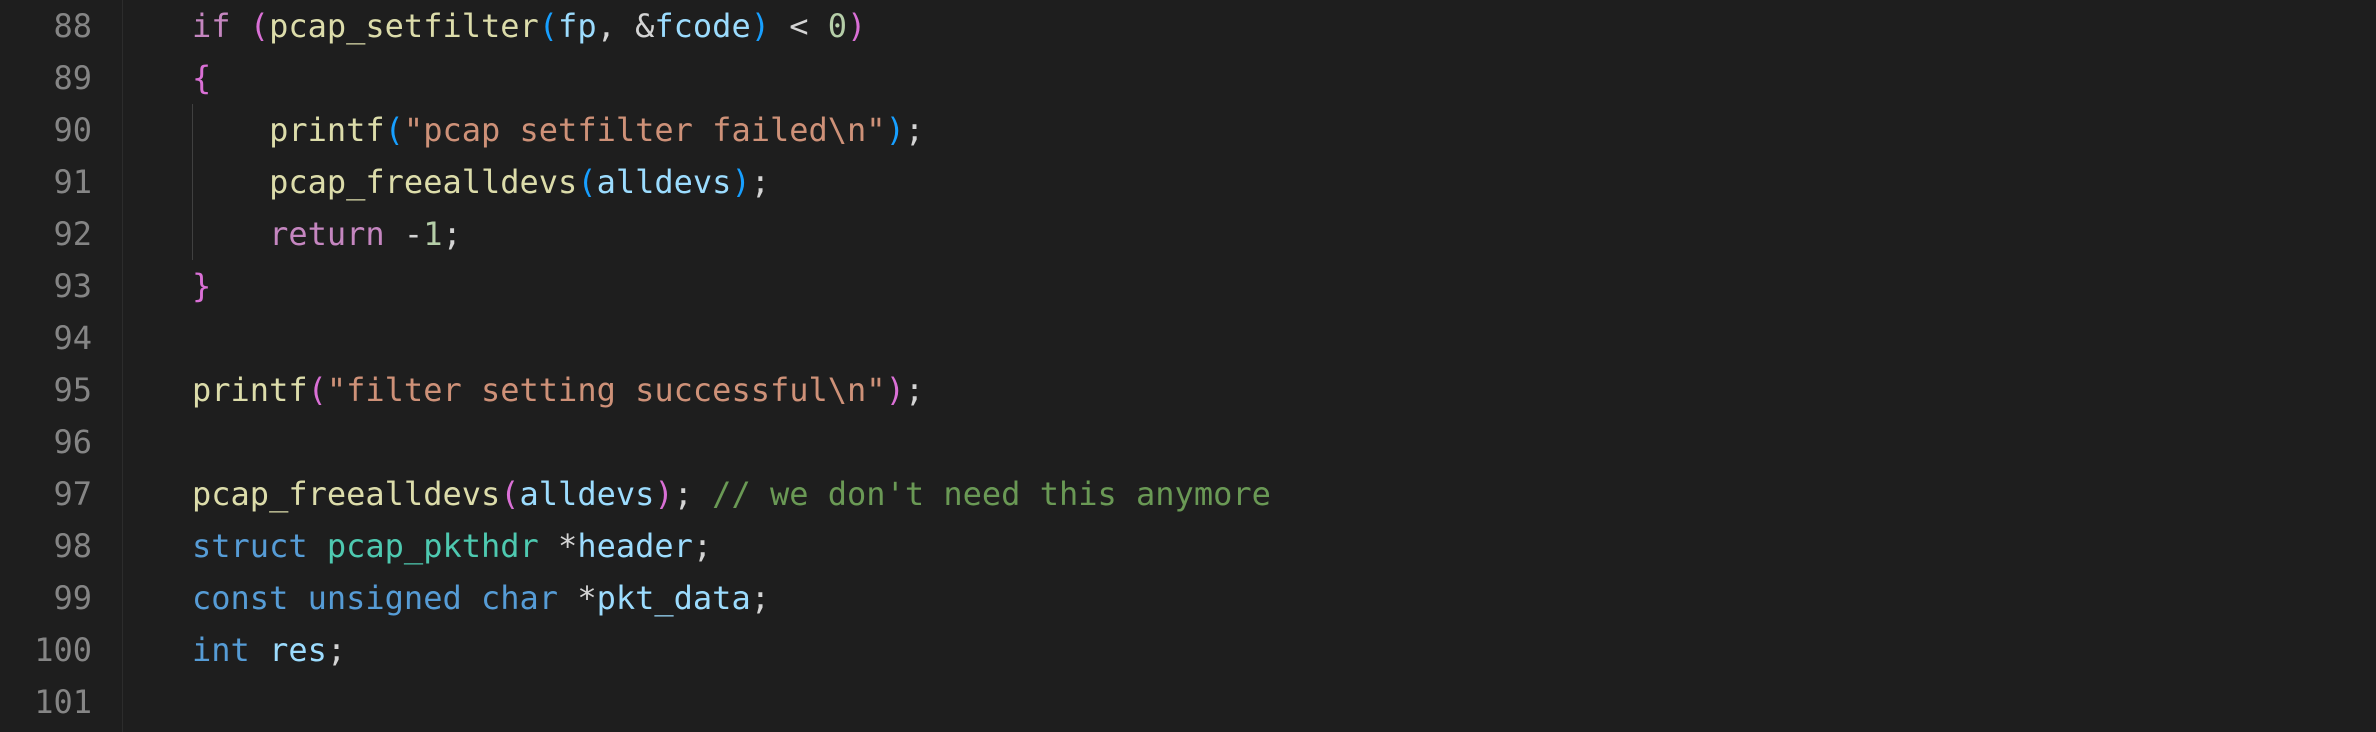 This screenshot has width=2376, height=732. Describe the element at coordinates (1188, 338) in the screenshot. I see `code-line: 94` at that location.